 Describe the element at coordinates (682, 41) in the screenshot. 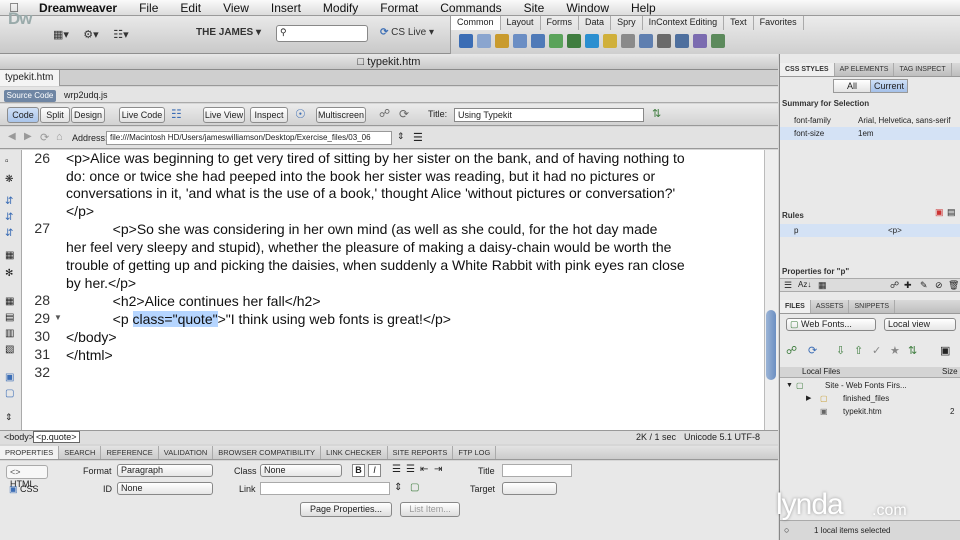

I see `script-icon` at that location.